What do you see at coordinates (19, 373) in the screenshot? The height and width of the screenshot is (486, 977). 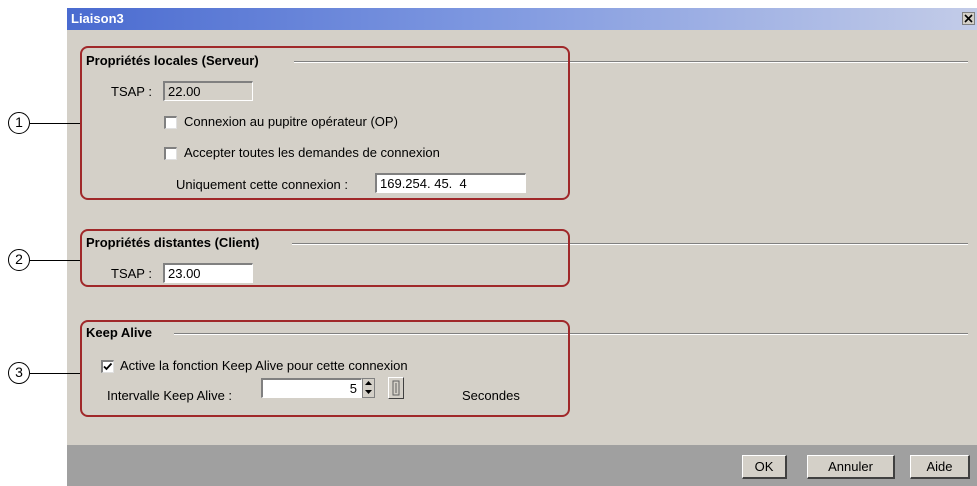 I see `callout-marker-3: 3` at bounding box center [19, 373].